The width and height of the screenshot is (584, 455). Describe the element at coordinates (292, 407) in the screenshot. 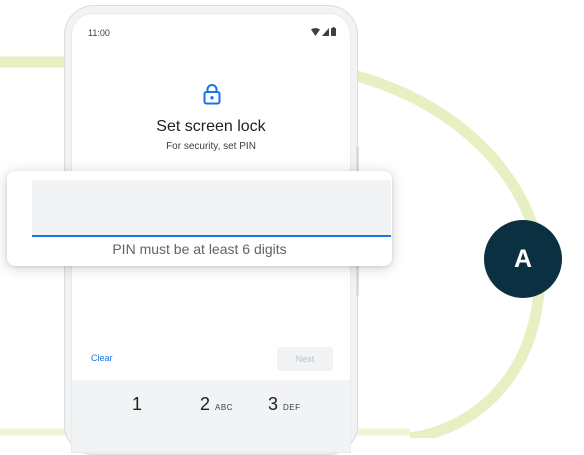

I see `key-letters: DEF` at that location.